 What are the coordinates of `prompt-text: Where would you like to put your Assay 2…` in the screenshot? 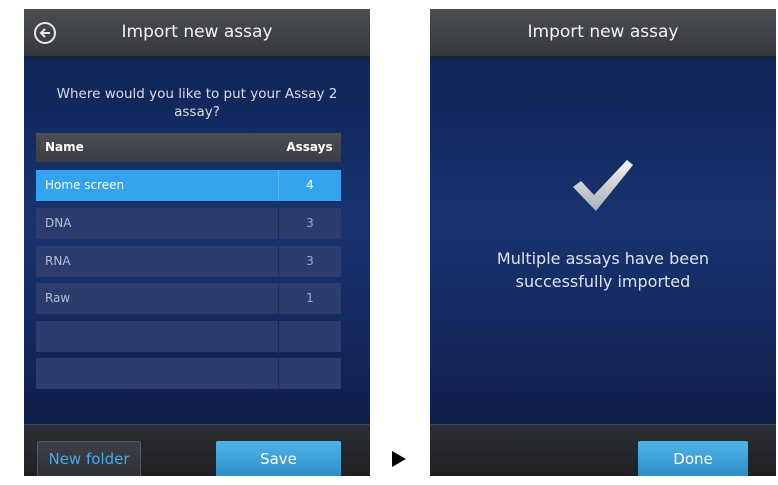 It's located at (197, 103).